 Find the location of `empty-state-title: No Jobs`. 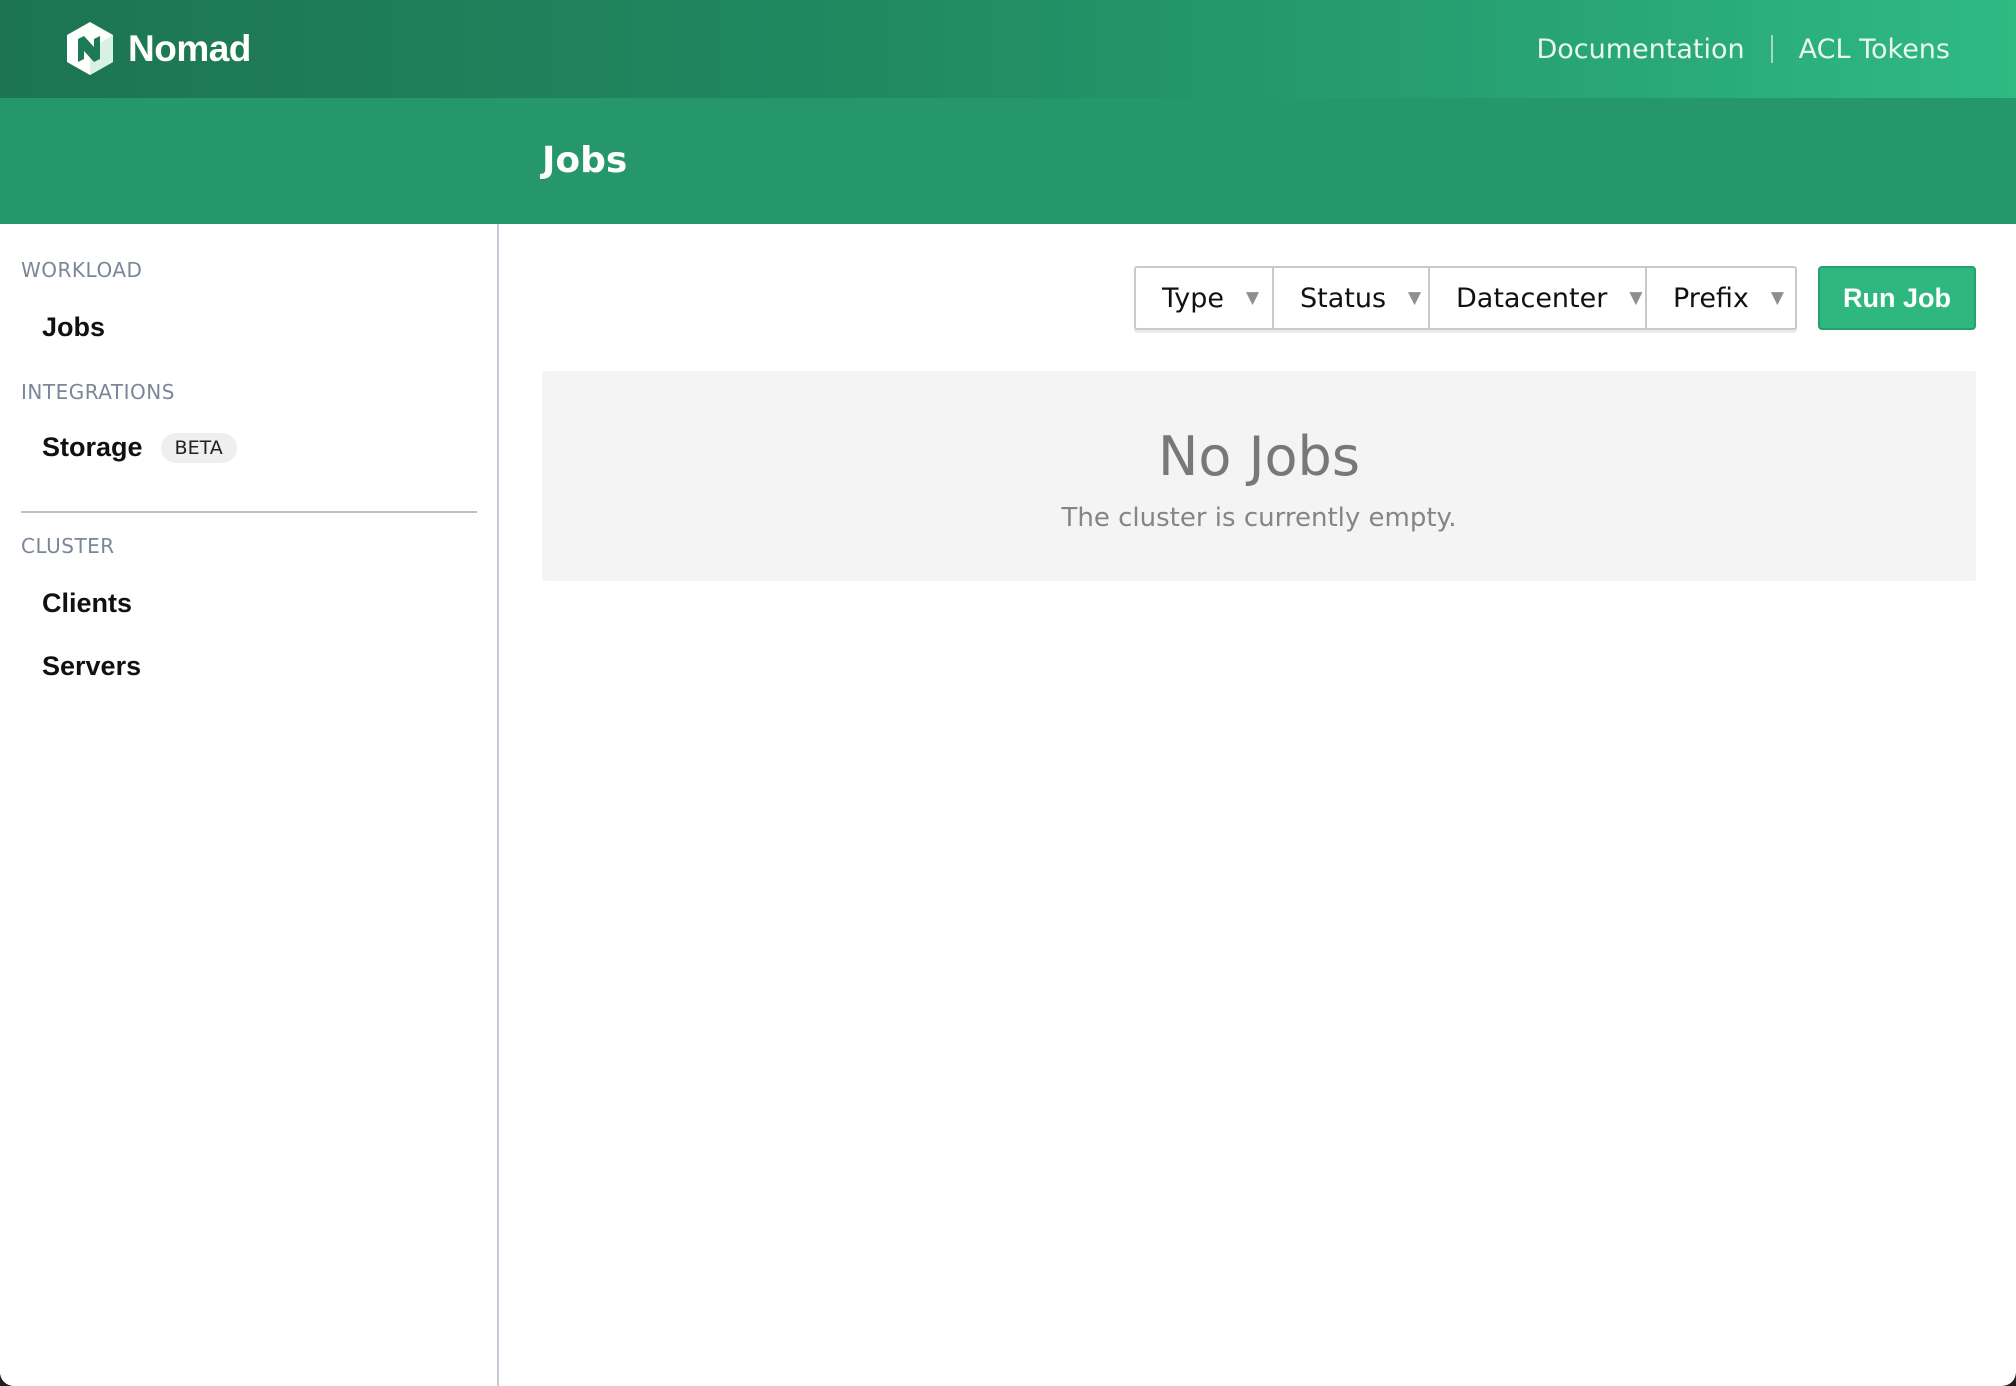

empty-state-title: No Jobs is located at coordinates (1259, 456).